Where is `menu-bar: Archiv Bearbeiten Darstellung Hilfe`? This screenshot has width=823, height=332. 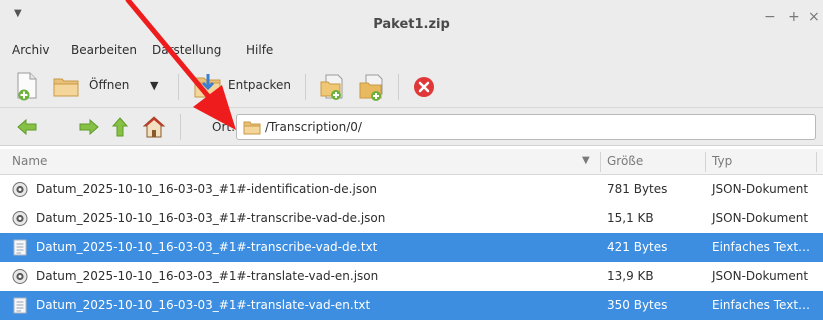
menu-bar: Archiv Bearbeiten Darstellung Hilfe is located at coordinates (411, 51).